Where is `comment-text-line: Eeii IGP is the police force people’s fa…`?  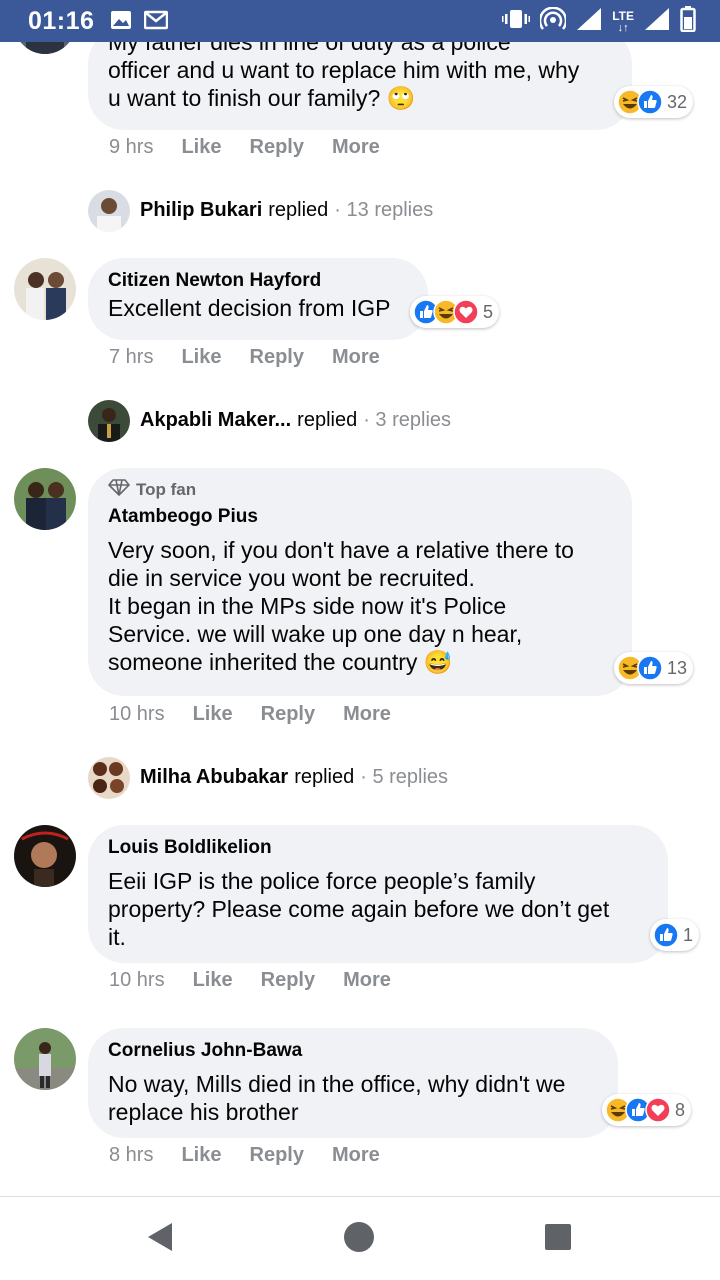
comment-text-line: Eeii IGP is the police force people’s fa… is located at coordinates (322, 881).